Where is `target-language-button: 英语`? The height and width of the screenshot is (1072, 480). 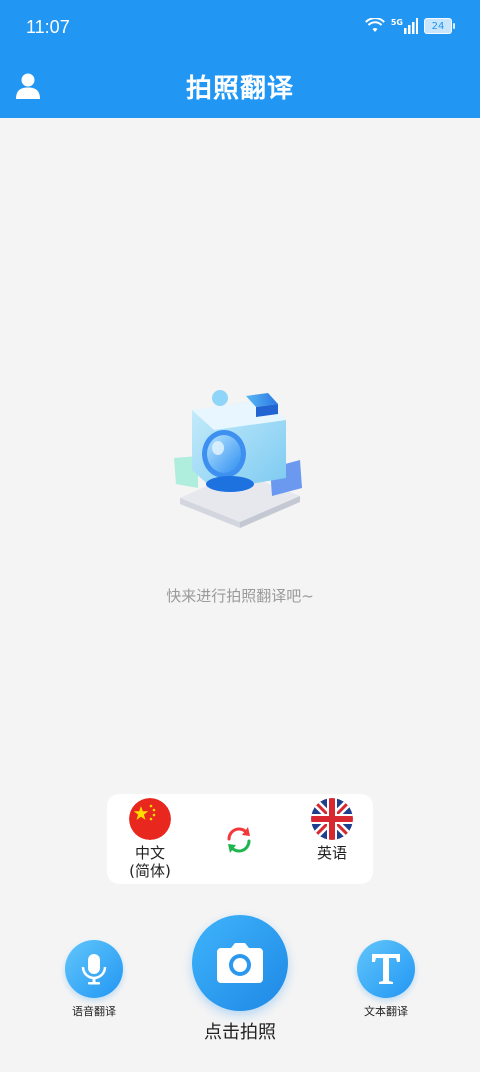 target-language-button: 英语 is located at coordinates (332, 830).